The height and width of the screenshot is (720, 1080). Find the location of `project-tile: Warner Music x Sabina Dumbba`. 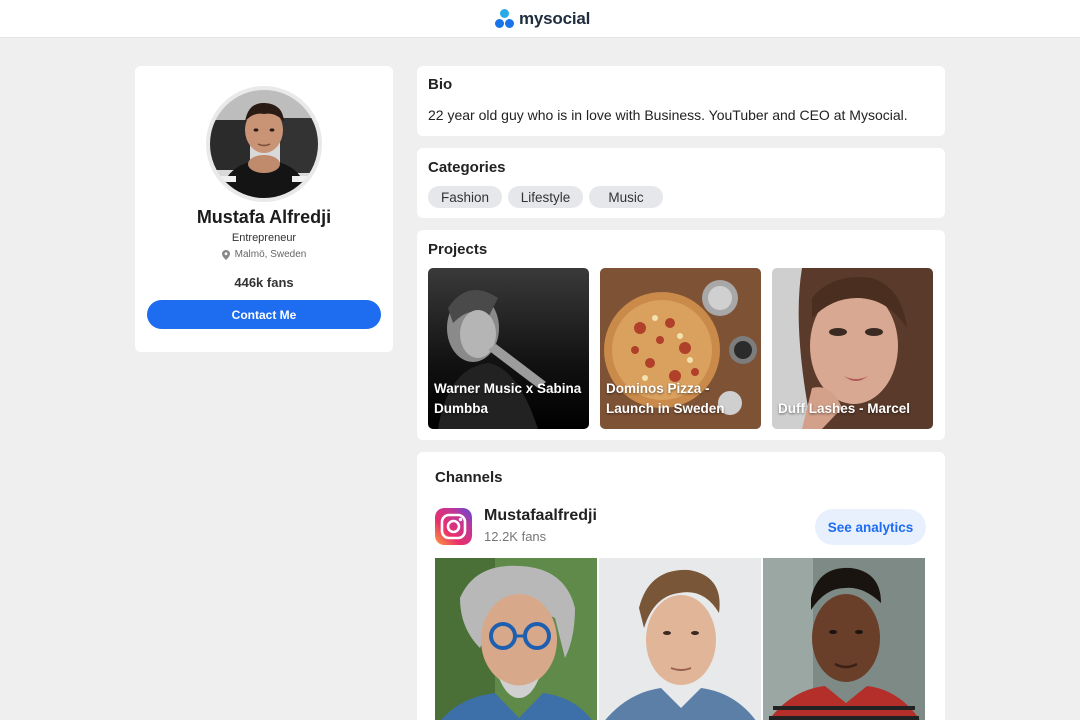

project-tile: Warner Music x Sabina Dumbba is located at coordinates (508, 348).